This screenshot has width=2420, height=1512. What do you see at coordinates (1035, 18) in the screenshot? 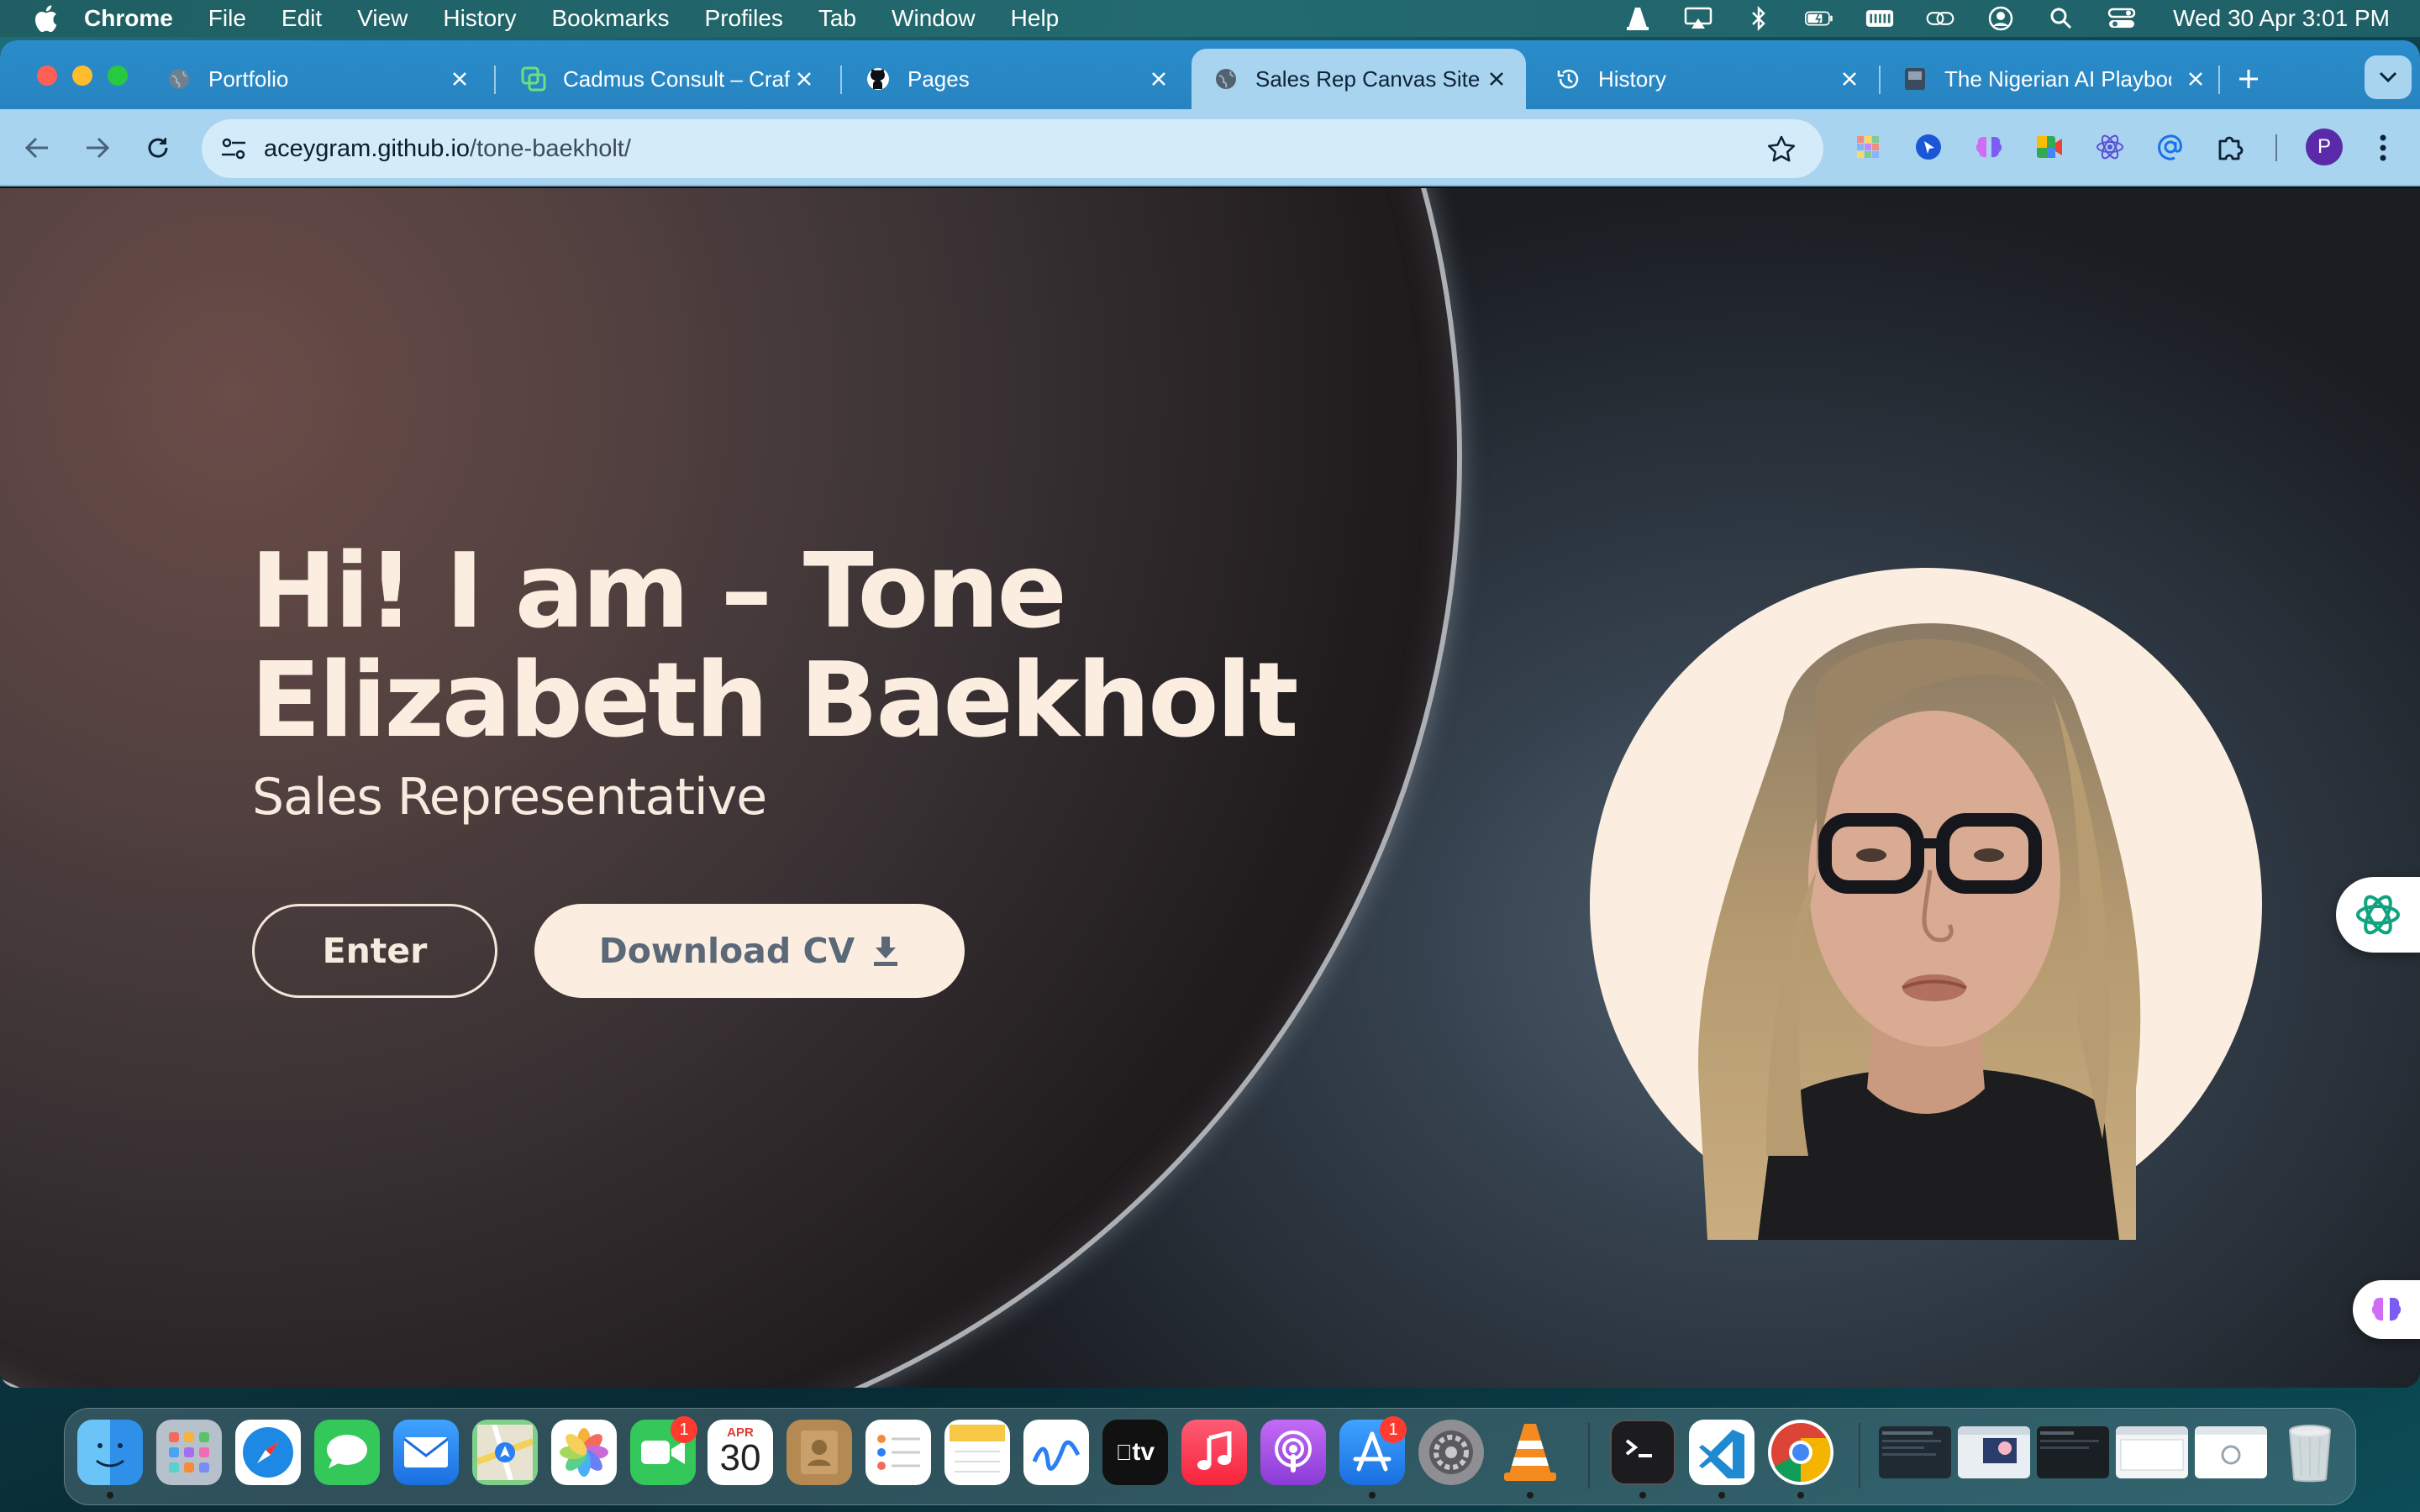
I see `menu-help: Help` at bounding box center [1035, 18].